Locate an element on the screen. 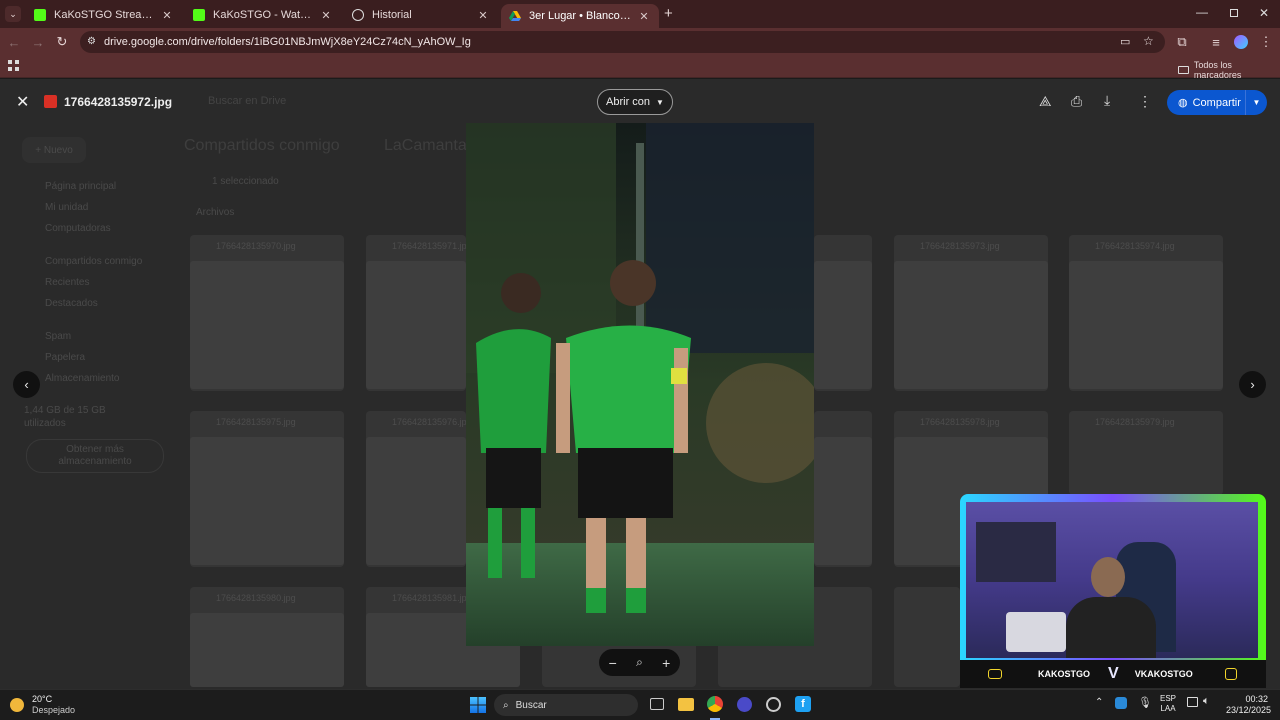 The height and width of the screenshot is (720, 1280). storage-text: 1,44 GB de 15 GB utilizados is located at coordinates (65, 417).